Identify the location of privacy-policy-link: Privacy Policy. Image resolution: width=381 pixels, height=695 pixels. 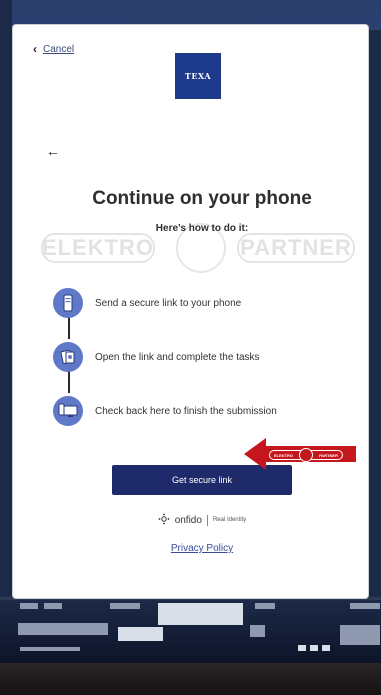
(197, 548).